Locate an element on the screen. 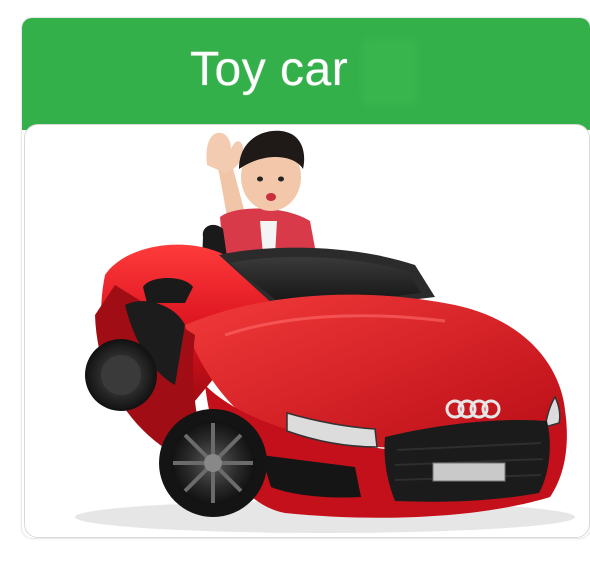 This screenshot has height=578, width=590. license-plate is located at coordinates (469, 472).